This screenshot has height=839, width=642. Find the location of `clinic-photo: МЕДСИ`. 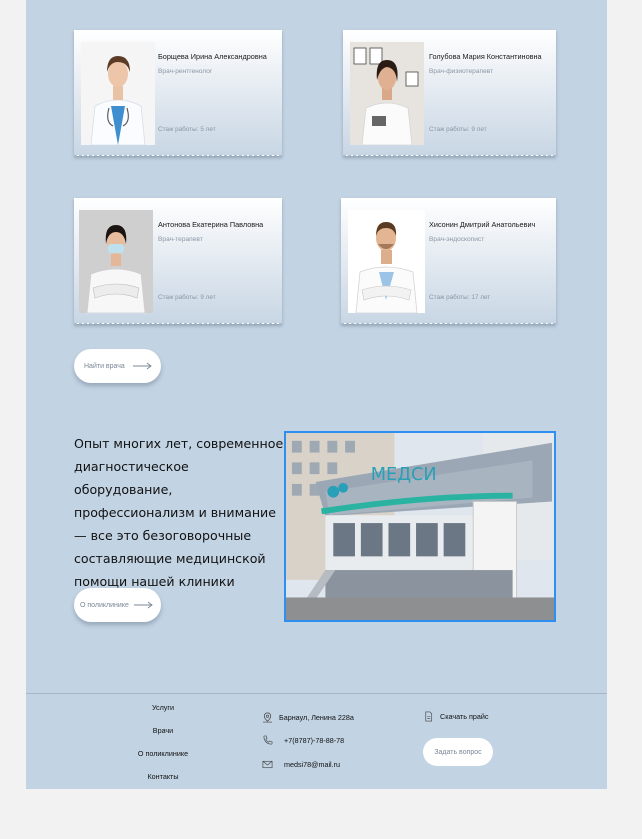

clinic-photo: МЕДСИ is located at coordinates (420, 526).